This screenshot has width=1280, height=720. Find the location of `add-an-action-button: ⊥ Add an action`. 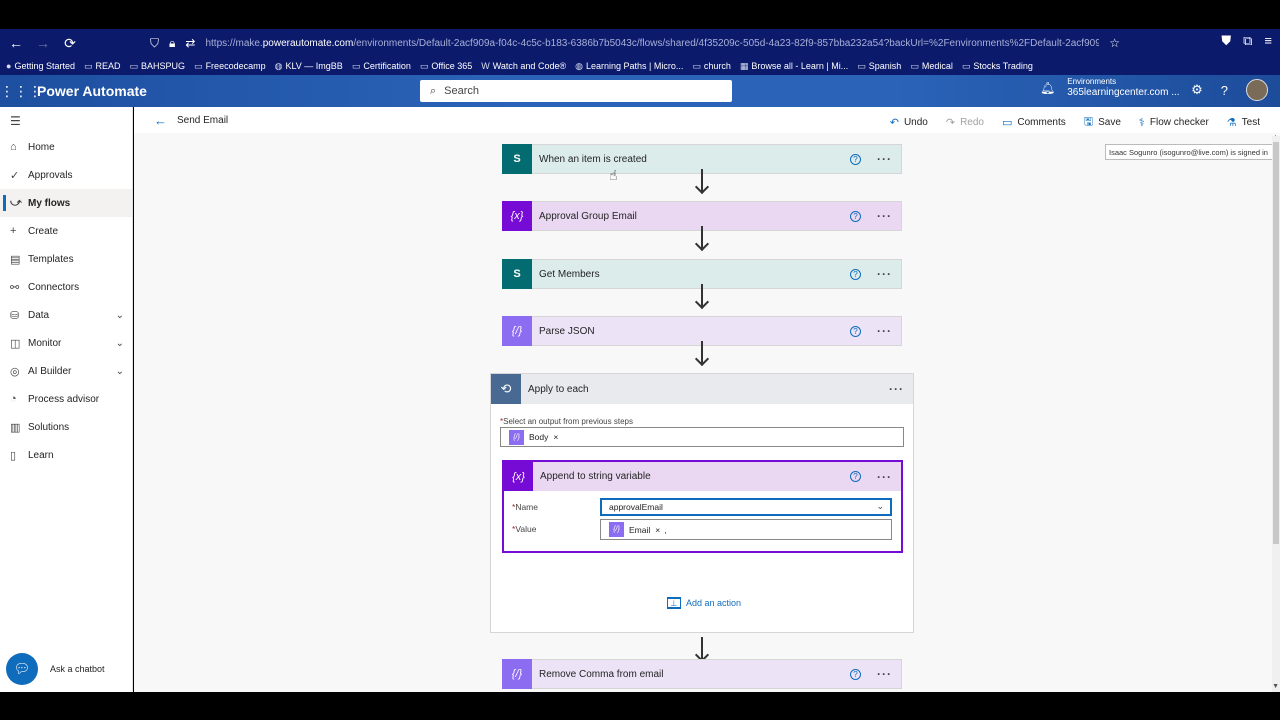

add-an-action-button: ⊥ Add an action is located at coordinates (704, 603).